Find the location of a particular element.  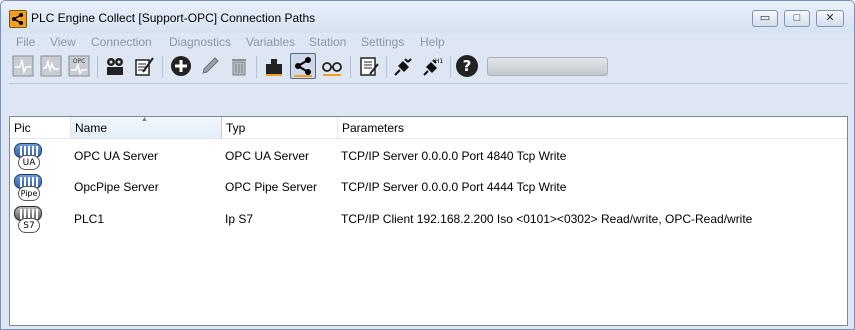

progress-bar is located at coordinates (547, 66).